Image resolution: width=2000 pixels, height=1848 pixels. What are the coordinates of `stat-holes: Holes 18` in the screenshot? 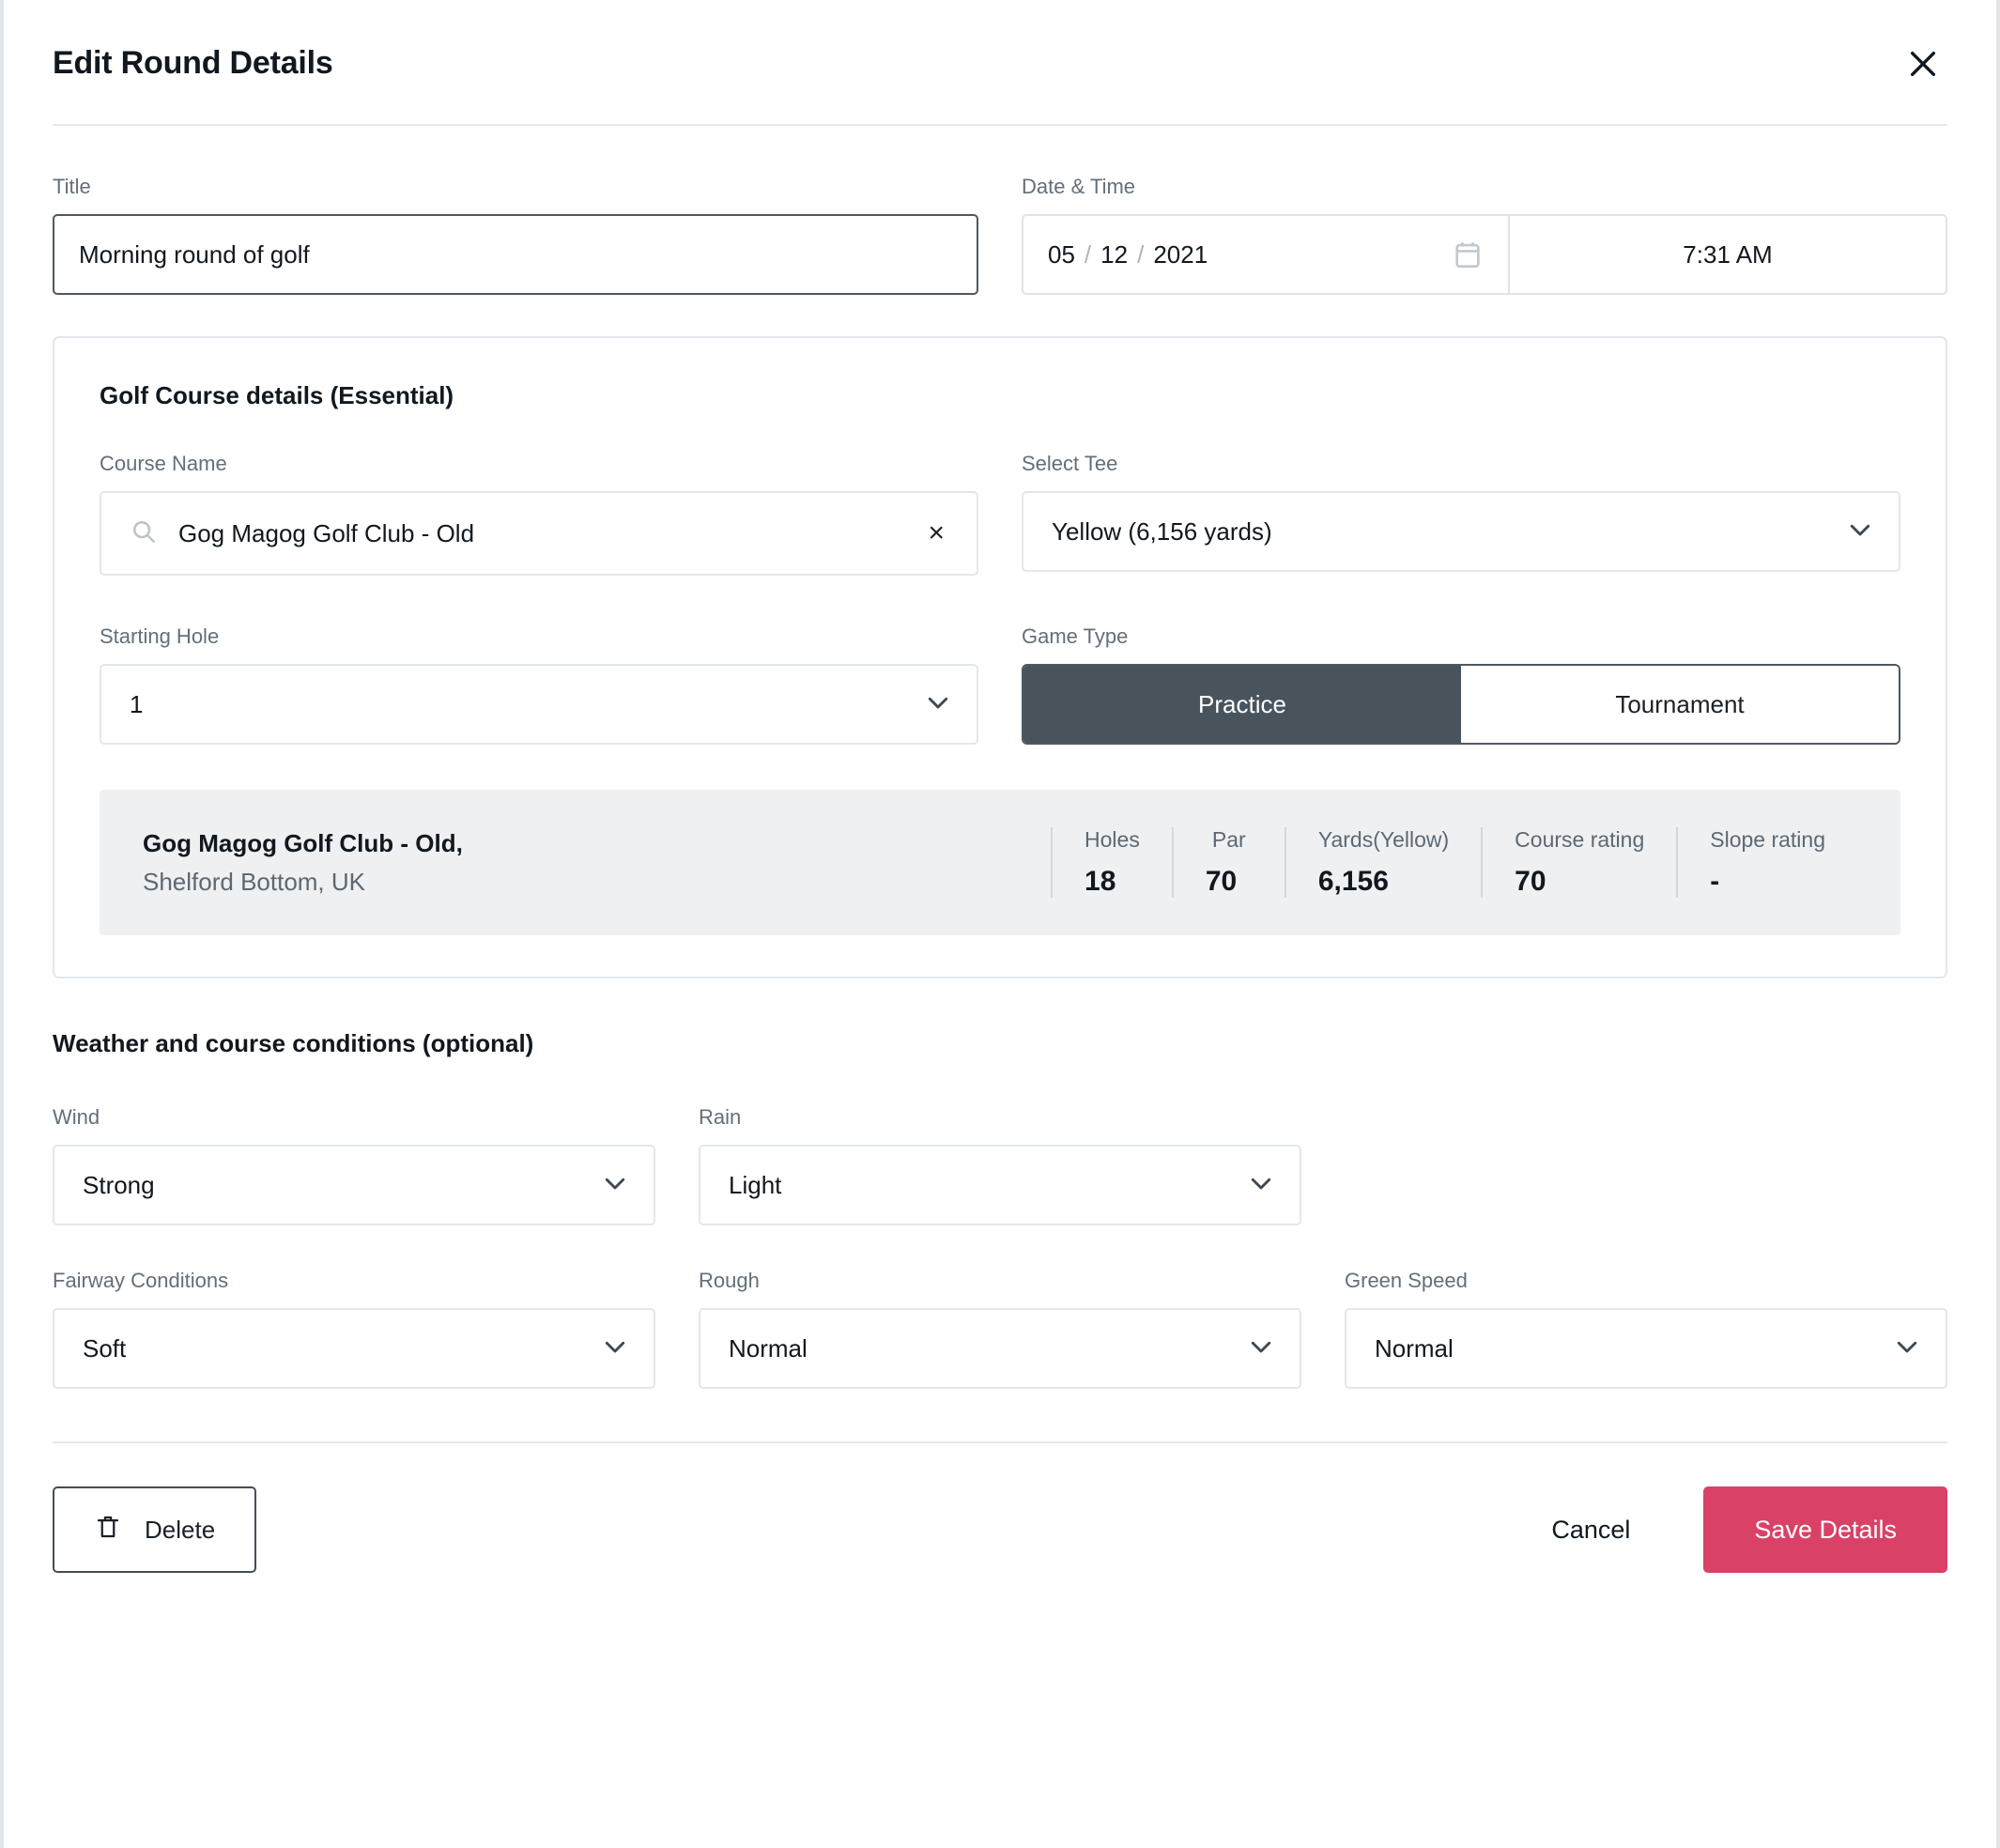 It's located at (1111, 862).